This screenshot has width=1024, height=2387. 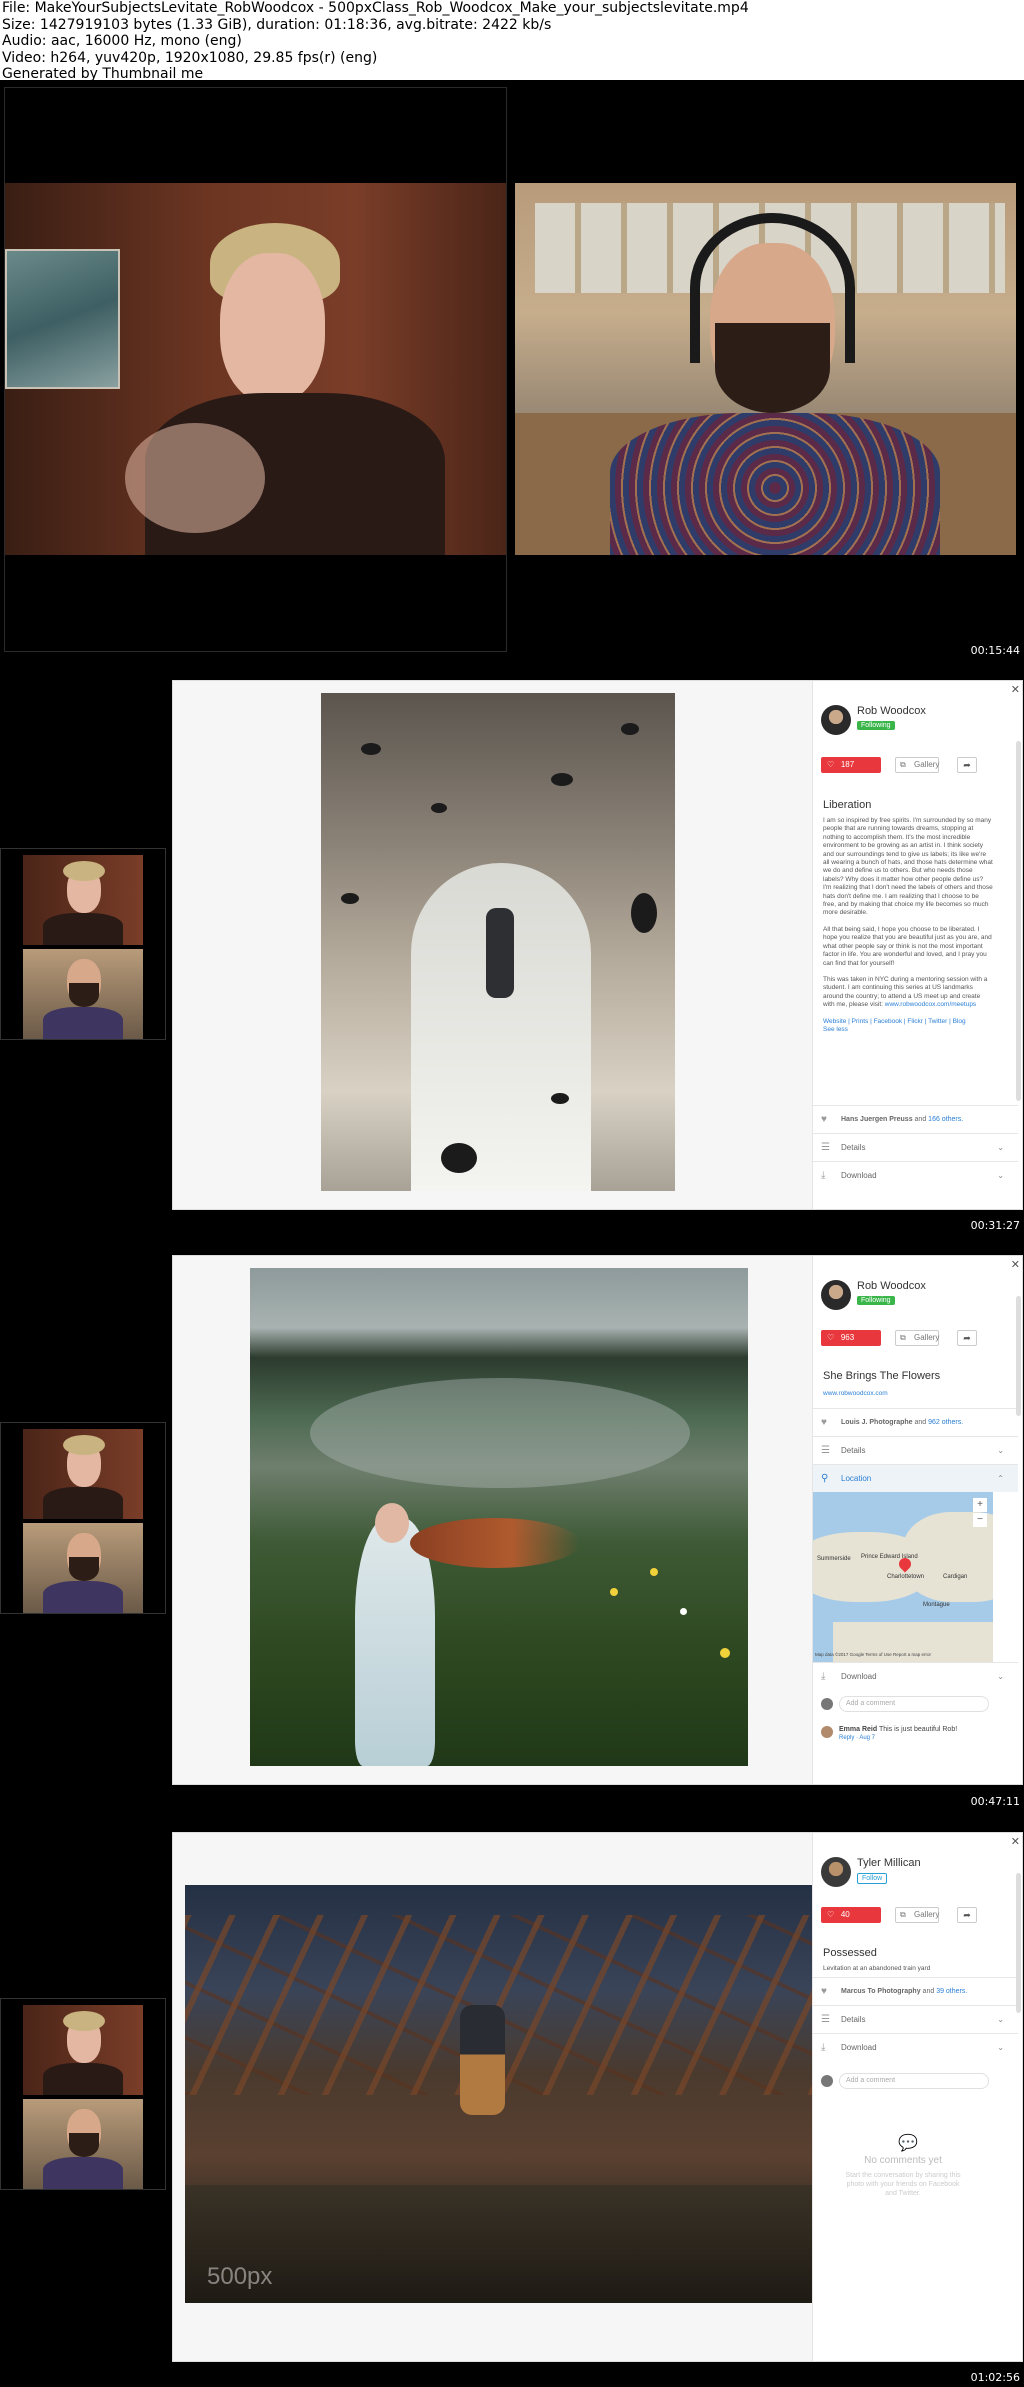 What do you see at coordinates (851, 1338) in the screenshot?
I see `like-button: ♡ 963` at bounding box center [851, 1338].